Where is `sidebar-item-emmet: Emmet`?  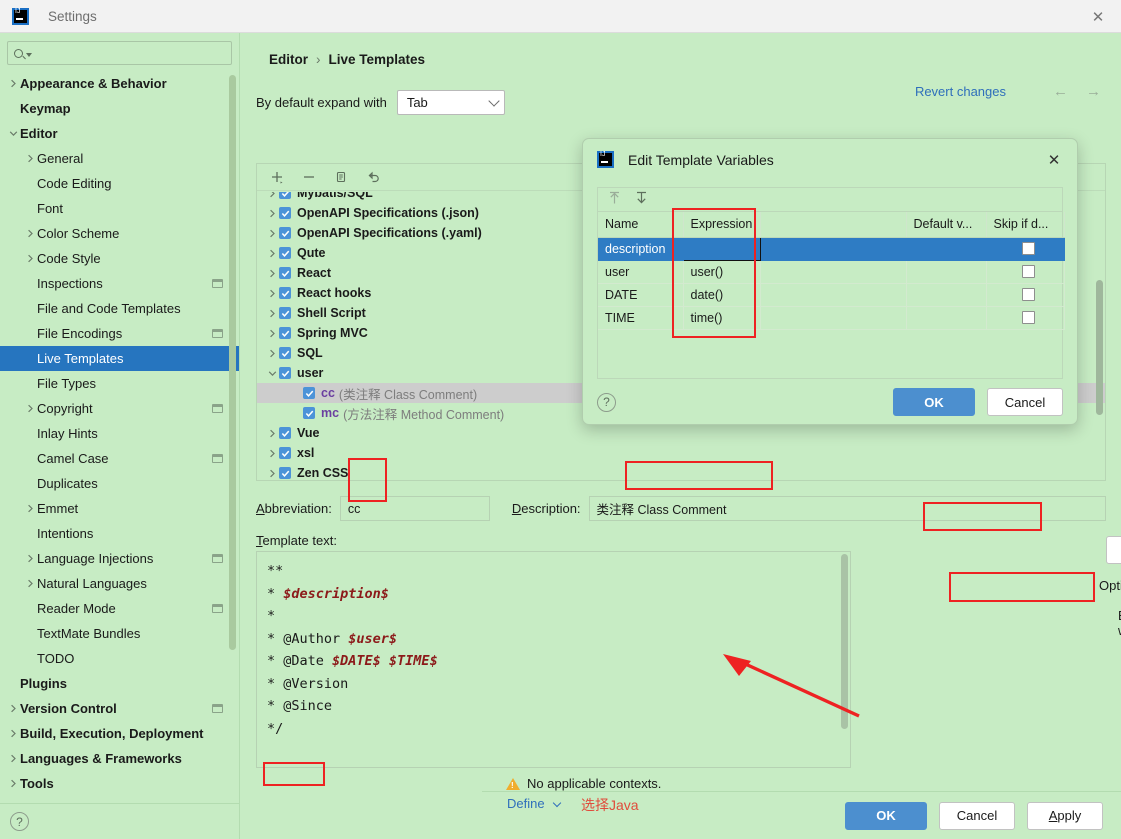
sidebar-item-emmet: Emmet is located at coordinates (119, 508).